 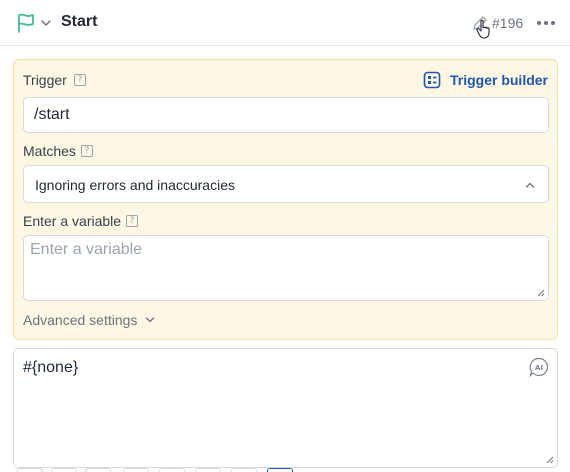 I want to click on message-text: #{none}, so click(x=51, y=367).